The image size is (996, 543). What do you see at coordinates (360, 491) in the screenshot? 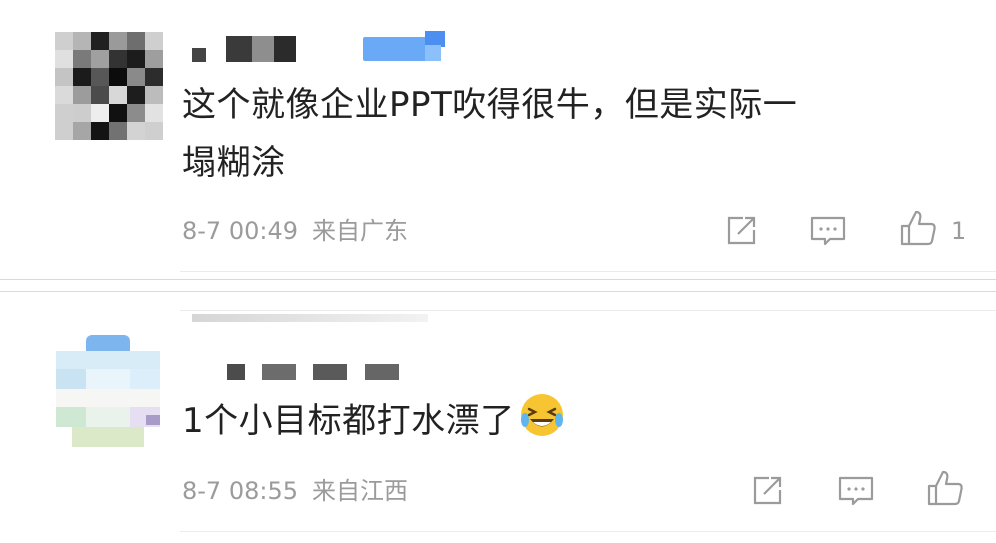
I see `comment-location: 来自江西` at bounding box center [360, 491].